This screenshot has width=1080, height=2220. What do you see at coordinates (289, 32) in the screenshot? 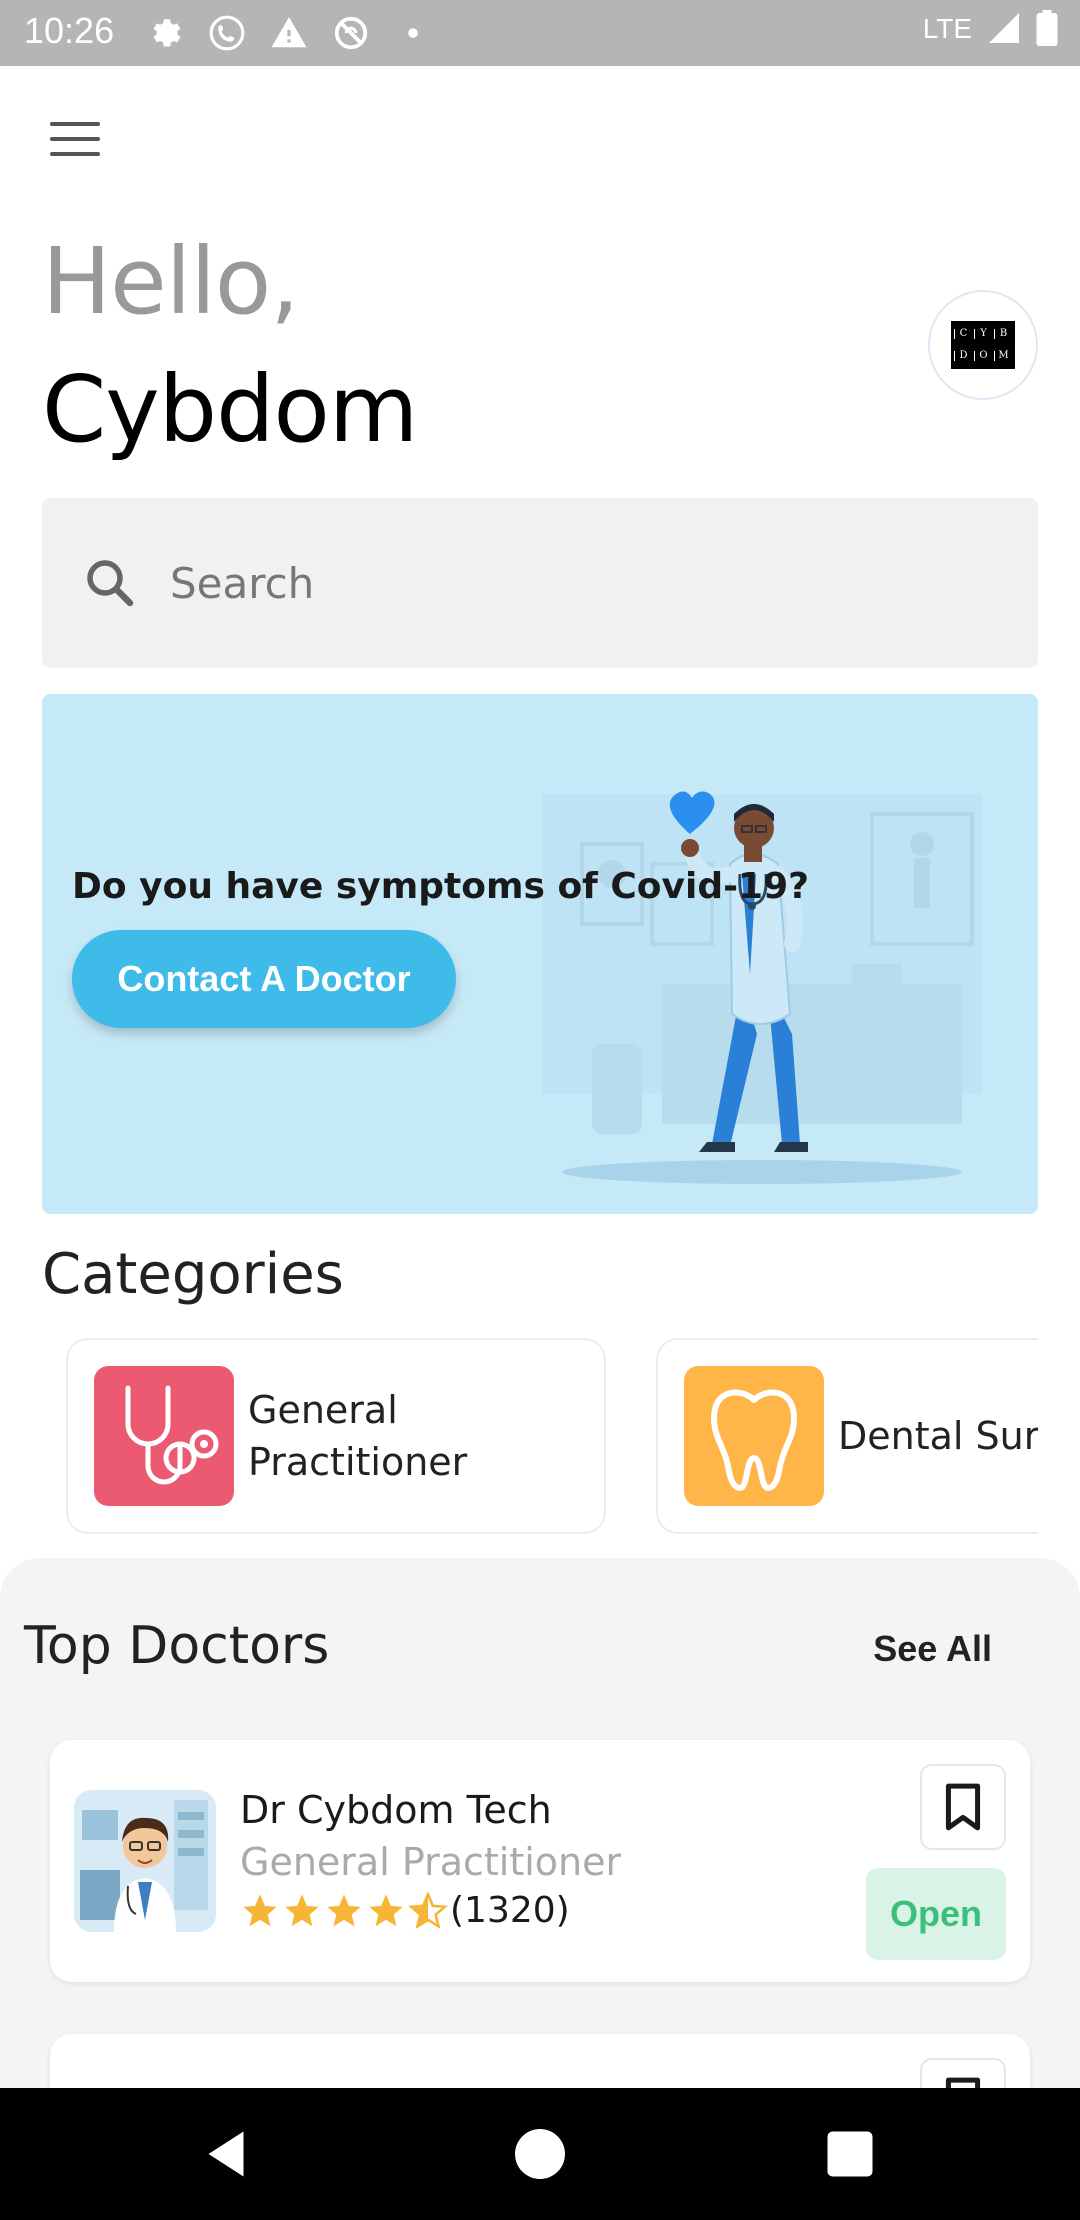
I see `warning-icon` at bounding box center [289, 32].